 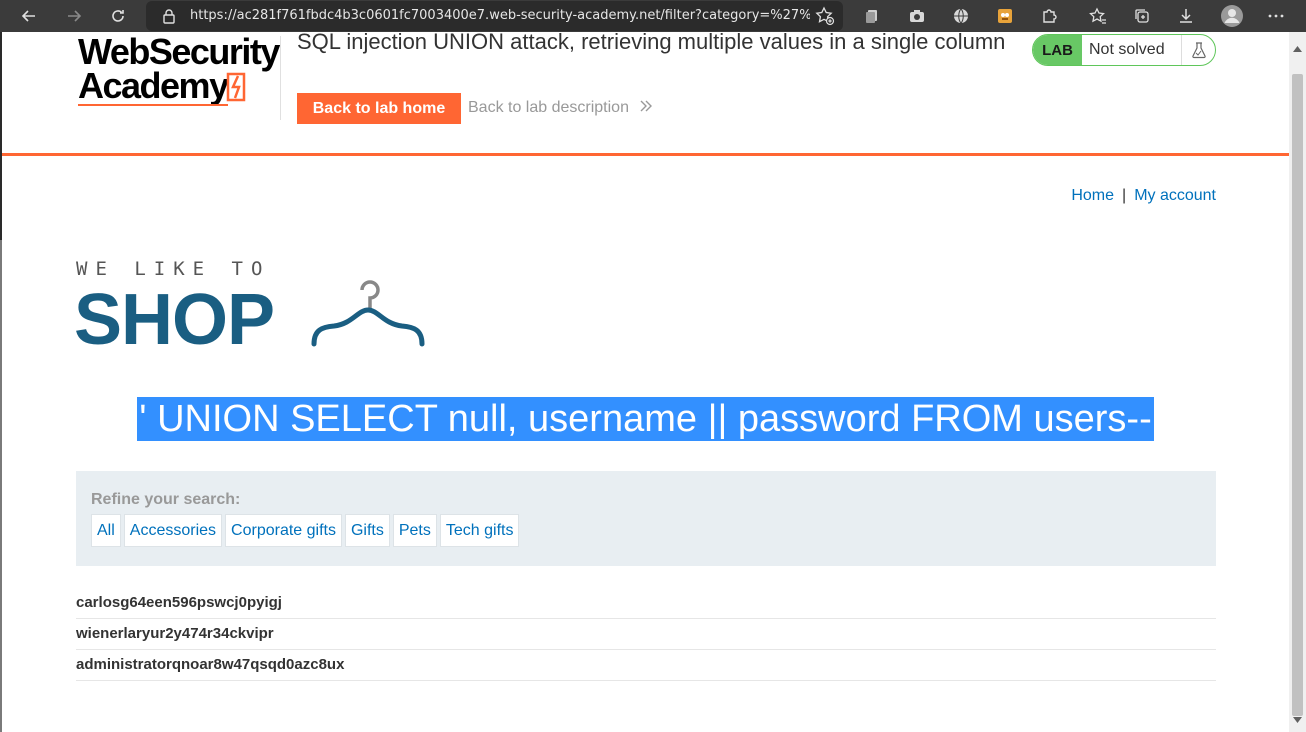 What do you see at coordinates (367, 530) in the screenshot?
I see `category-link-gifts: Gifts` at bounding box center [367, 530].